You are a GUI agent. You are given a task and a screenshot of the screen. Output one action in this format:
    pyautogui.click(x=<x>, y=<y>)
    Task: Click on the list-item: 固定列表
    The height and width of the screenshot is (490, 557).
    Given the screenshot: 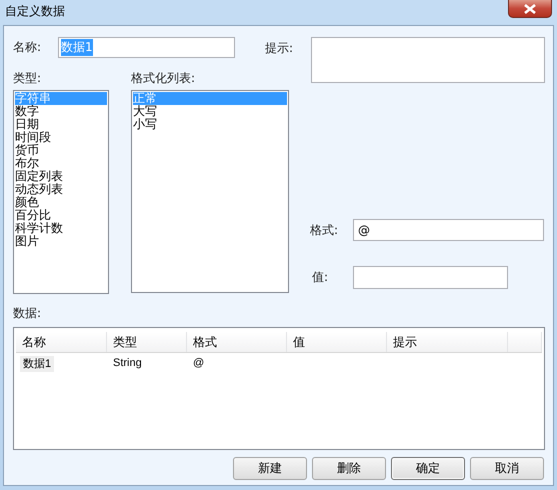 What is the action you would take?
    pyautogui.click(x=61, y=176)
    